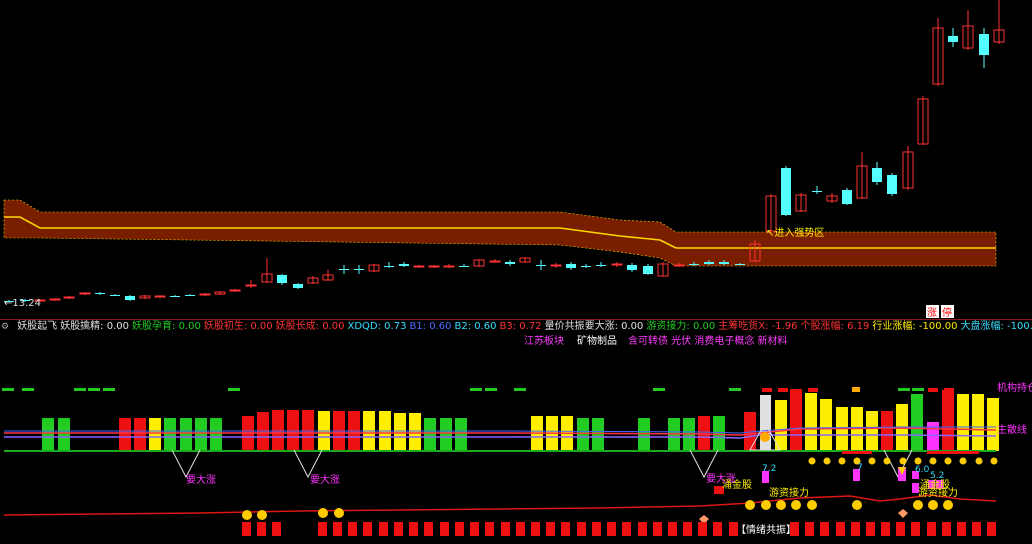 This screenshot has width=1032, height=544. I want to click on gear-icon: ⚙, so click(6, 327).